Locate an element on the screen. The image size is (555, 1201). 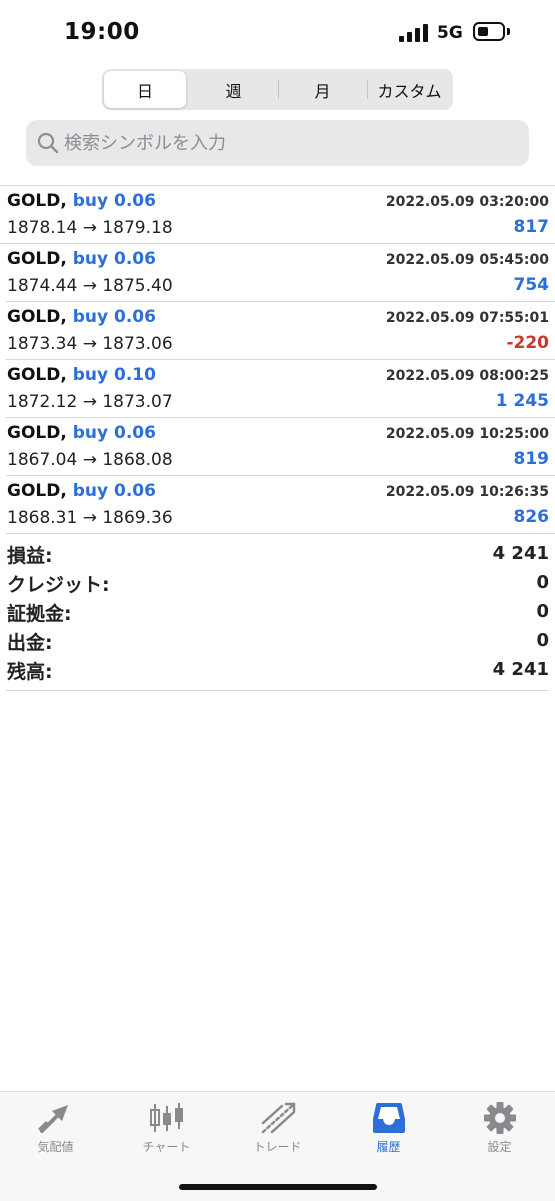
summary-balance-row: 残高: 4 241 is located at coordinates (277, 668).